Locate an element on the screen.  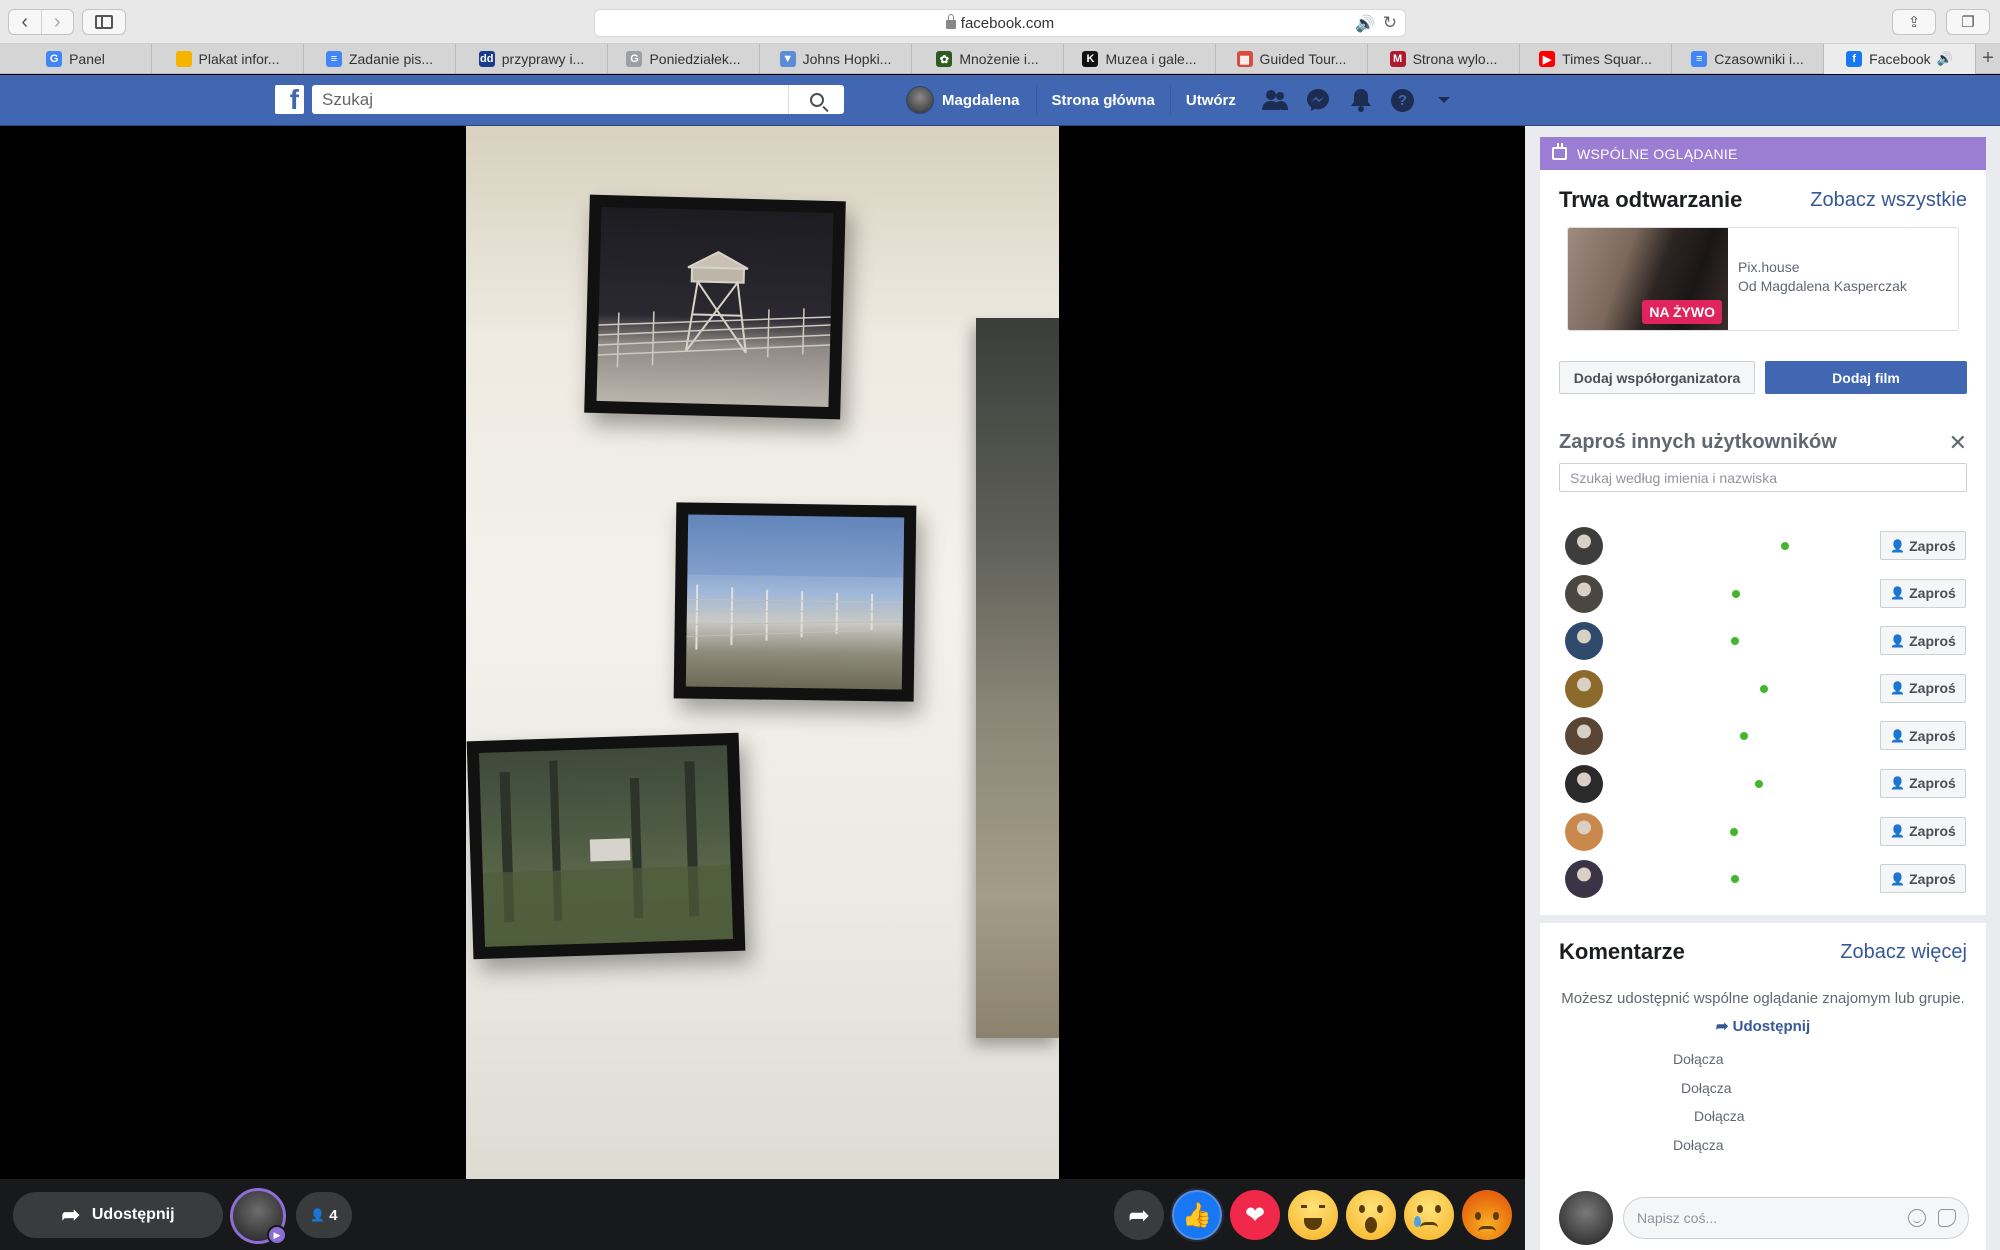
see-all-link: Zobacz wszystkie is located at coordinates (1888, 200).